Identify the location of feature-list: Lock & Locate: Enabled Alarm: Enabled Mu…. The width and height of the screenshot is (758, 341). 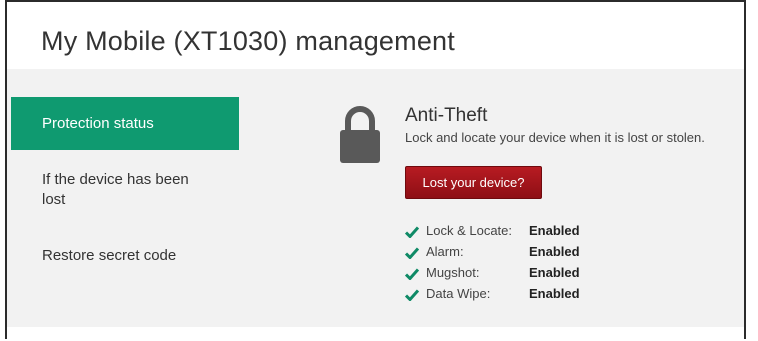
(525, 265).